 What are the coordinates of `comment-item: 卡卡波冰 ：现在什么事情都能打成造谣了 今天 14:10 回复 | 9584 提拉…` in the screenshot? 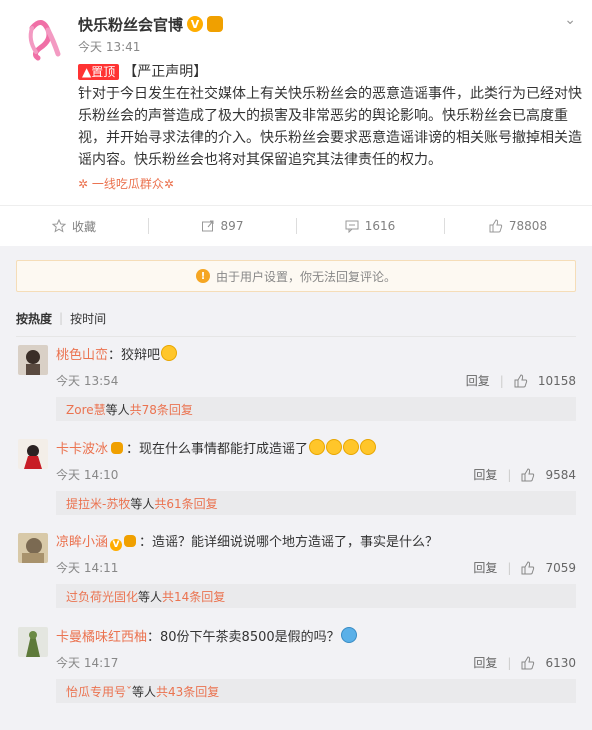 It's located at (296, 478).